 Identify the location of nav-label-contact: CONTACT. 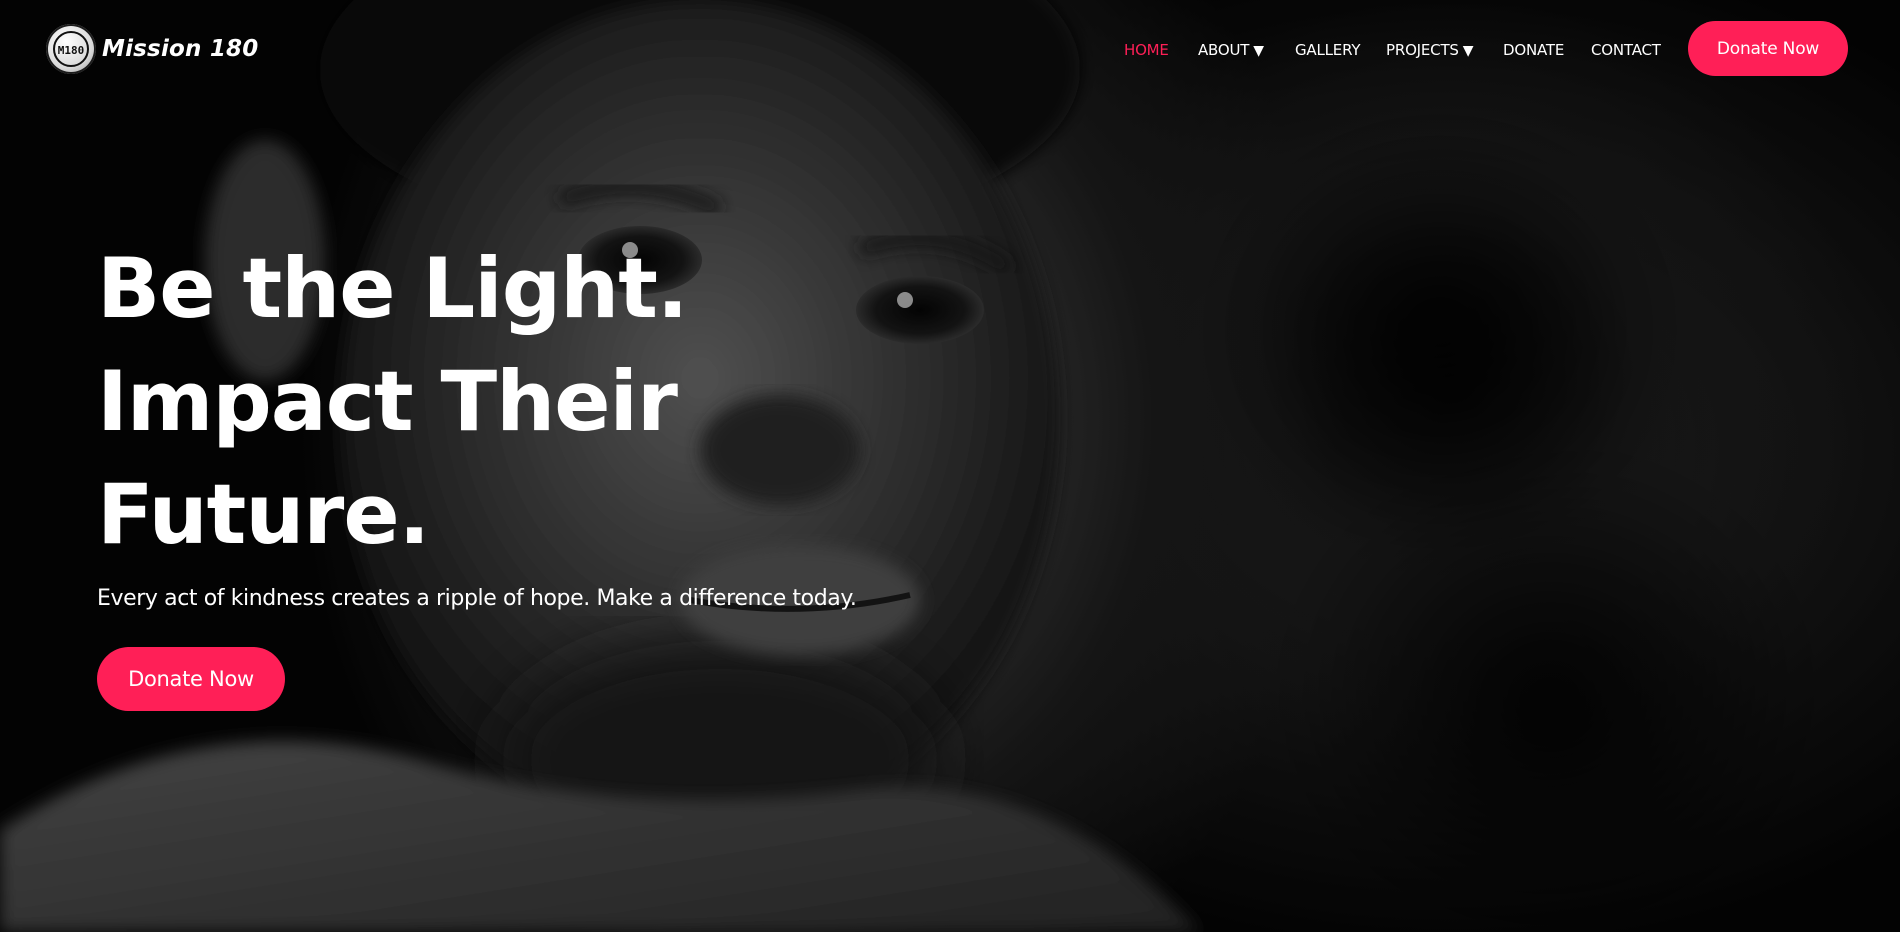
(1626, 50).